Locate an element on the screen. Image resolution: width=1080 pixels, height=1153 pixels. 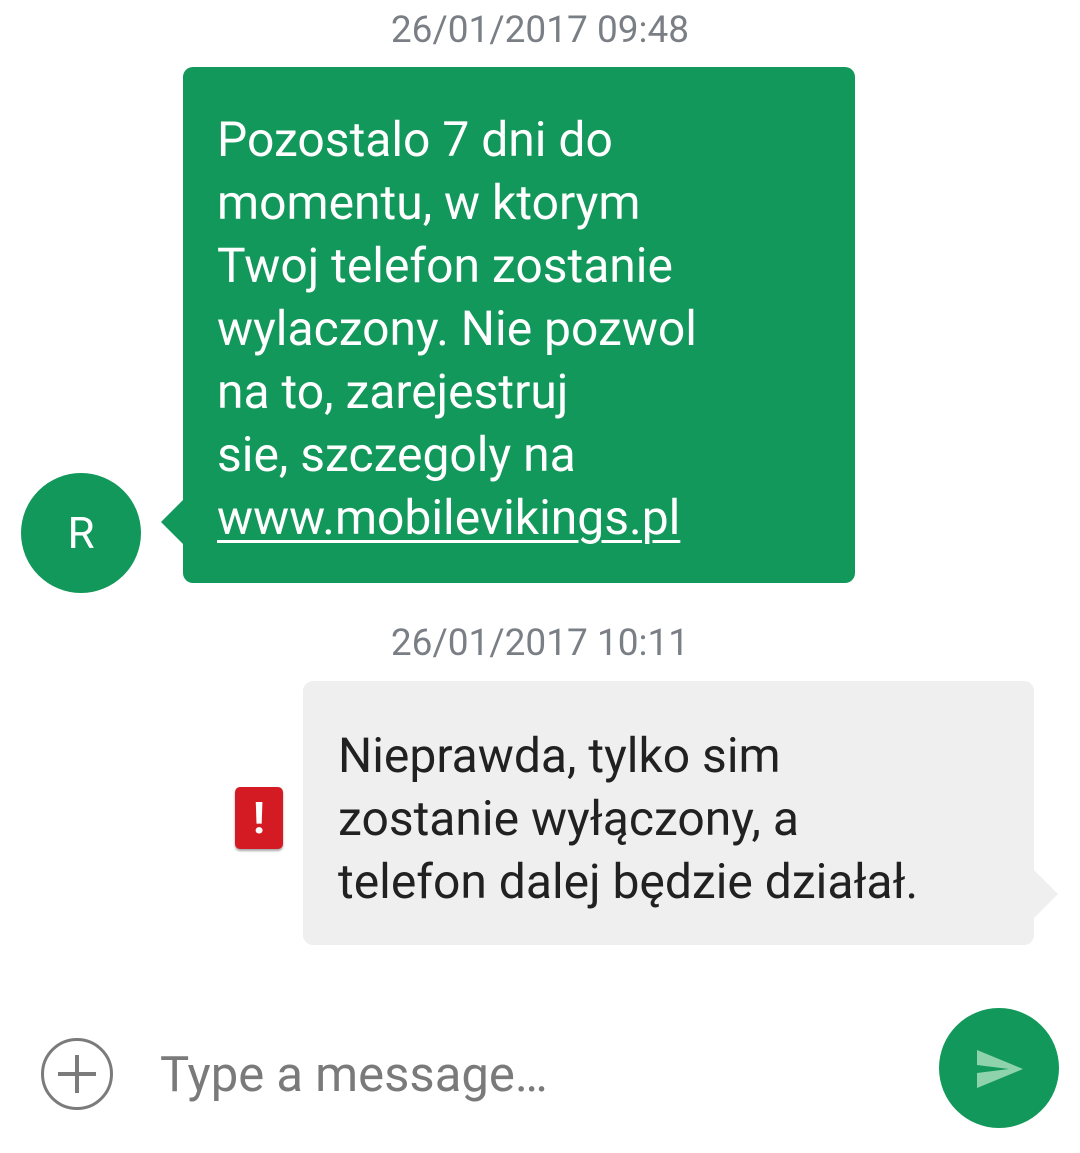
send-button is located at coordinates (999, 1068).